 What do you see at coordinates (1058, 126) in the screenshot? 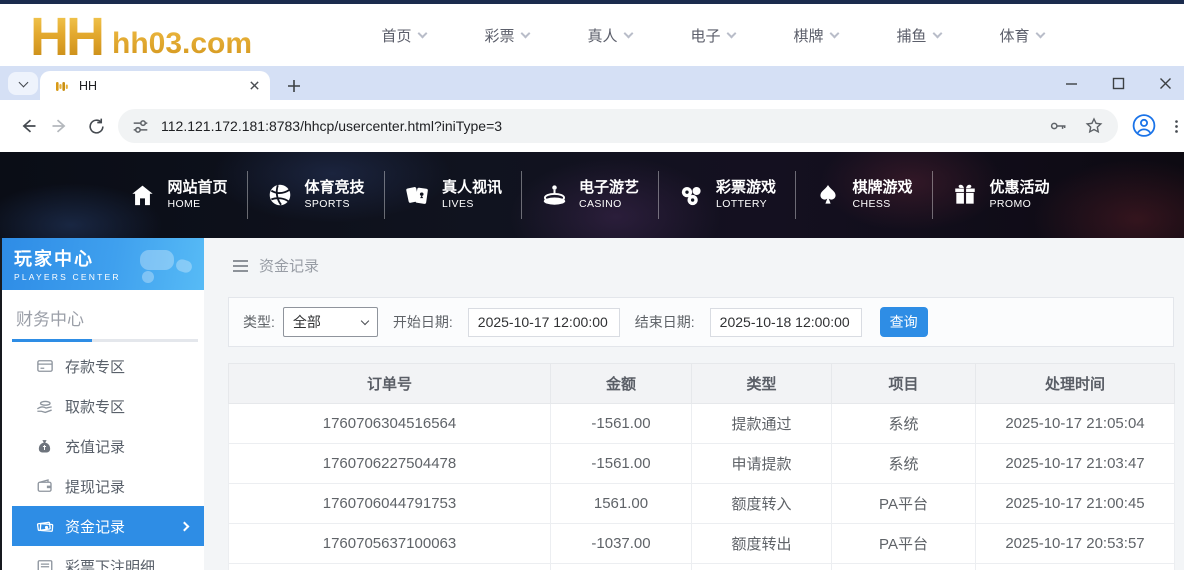
I see `password-key-icon` at bounding box center [1058, 126].